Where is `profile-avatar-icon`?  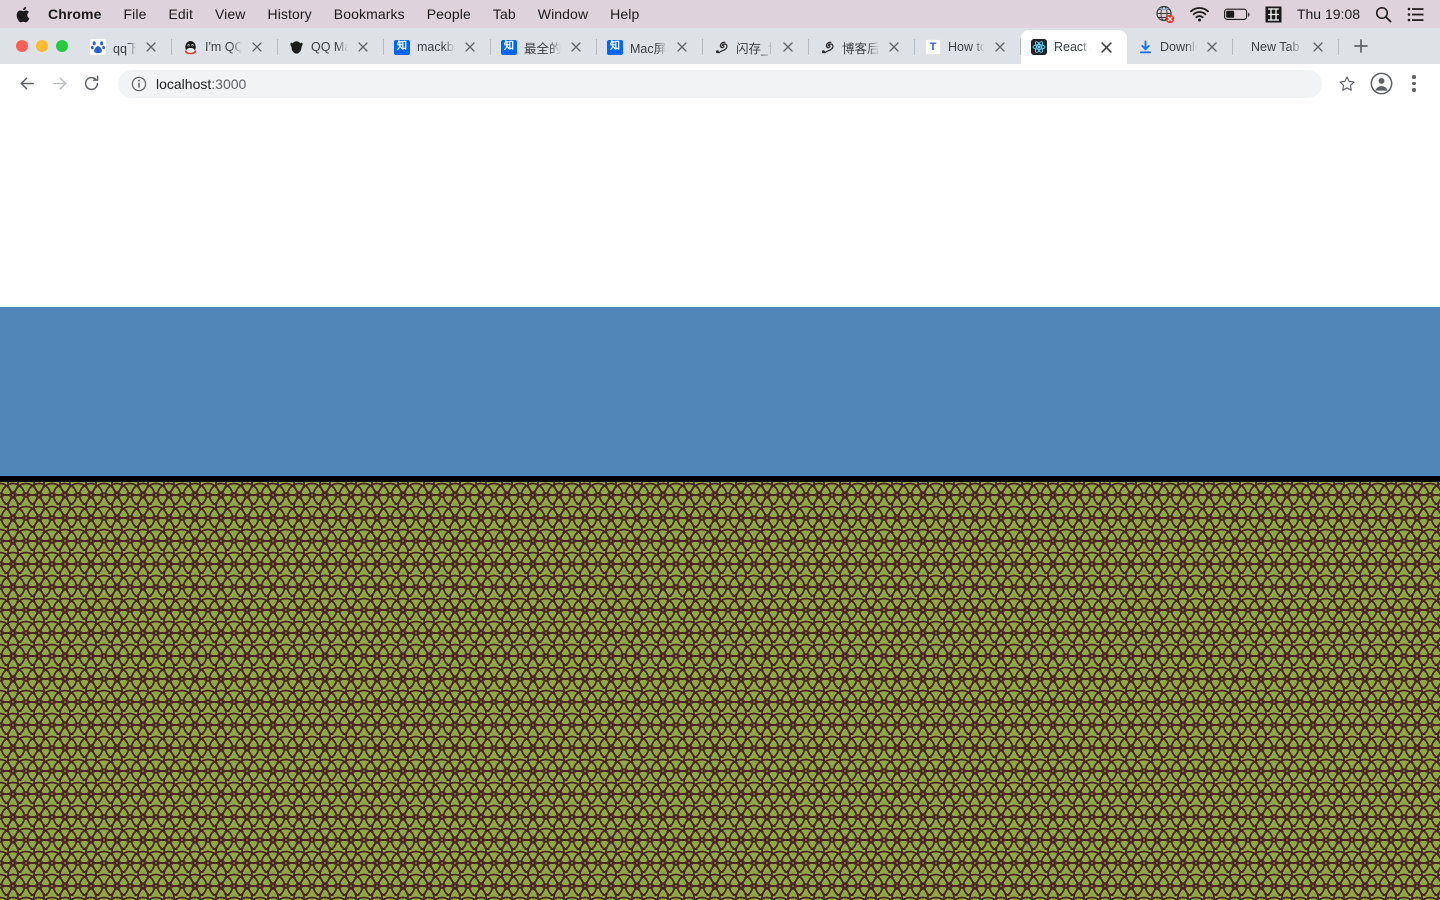 profile-avatar-icon is located at coordinates (1381, 84).